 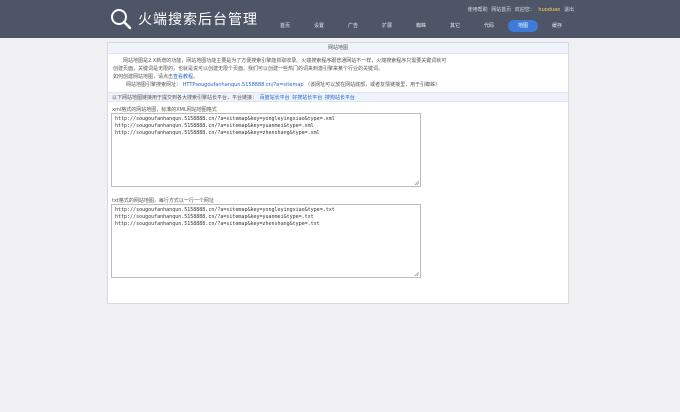 What do you see at coordinates (196, 77) in the screenshot?
I see `intro-line-3-end: 。` at bounding box center [196, 77].